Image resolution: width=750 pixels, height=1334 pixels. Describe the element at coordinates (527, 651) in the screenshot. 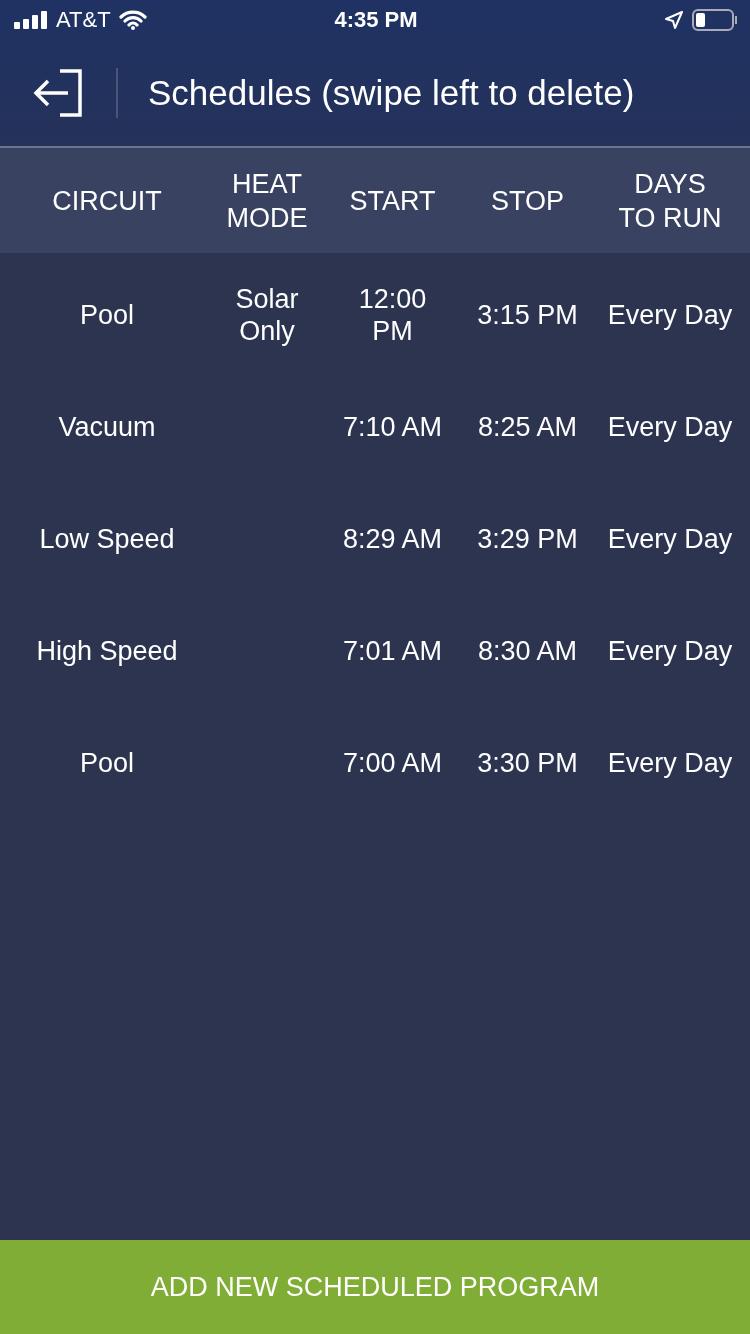

I see `table-cell: 8:30 AM` at that location.